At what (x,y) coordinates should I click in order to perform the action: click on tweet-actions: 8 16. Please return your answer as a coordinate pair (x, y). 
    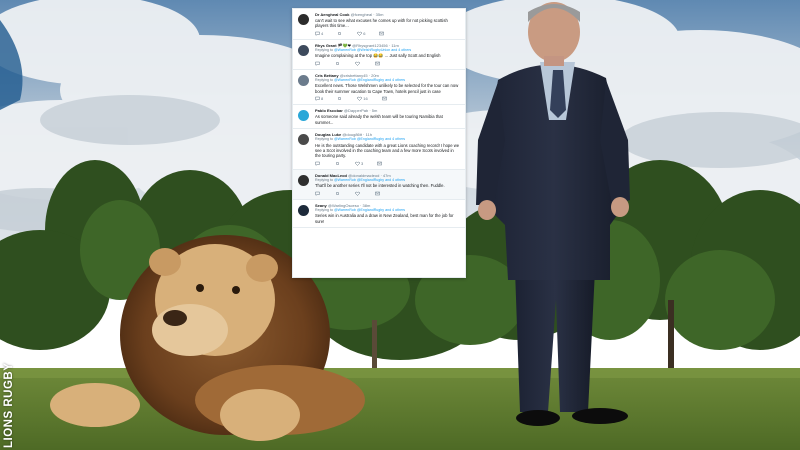
    Looking at the image, I should click on (387, 99).